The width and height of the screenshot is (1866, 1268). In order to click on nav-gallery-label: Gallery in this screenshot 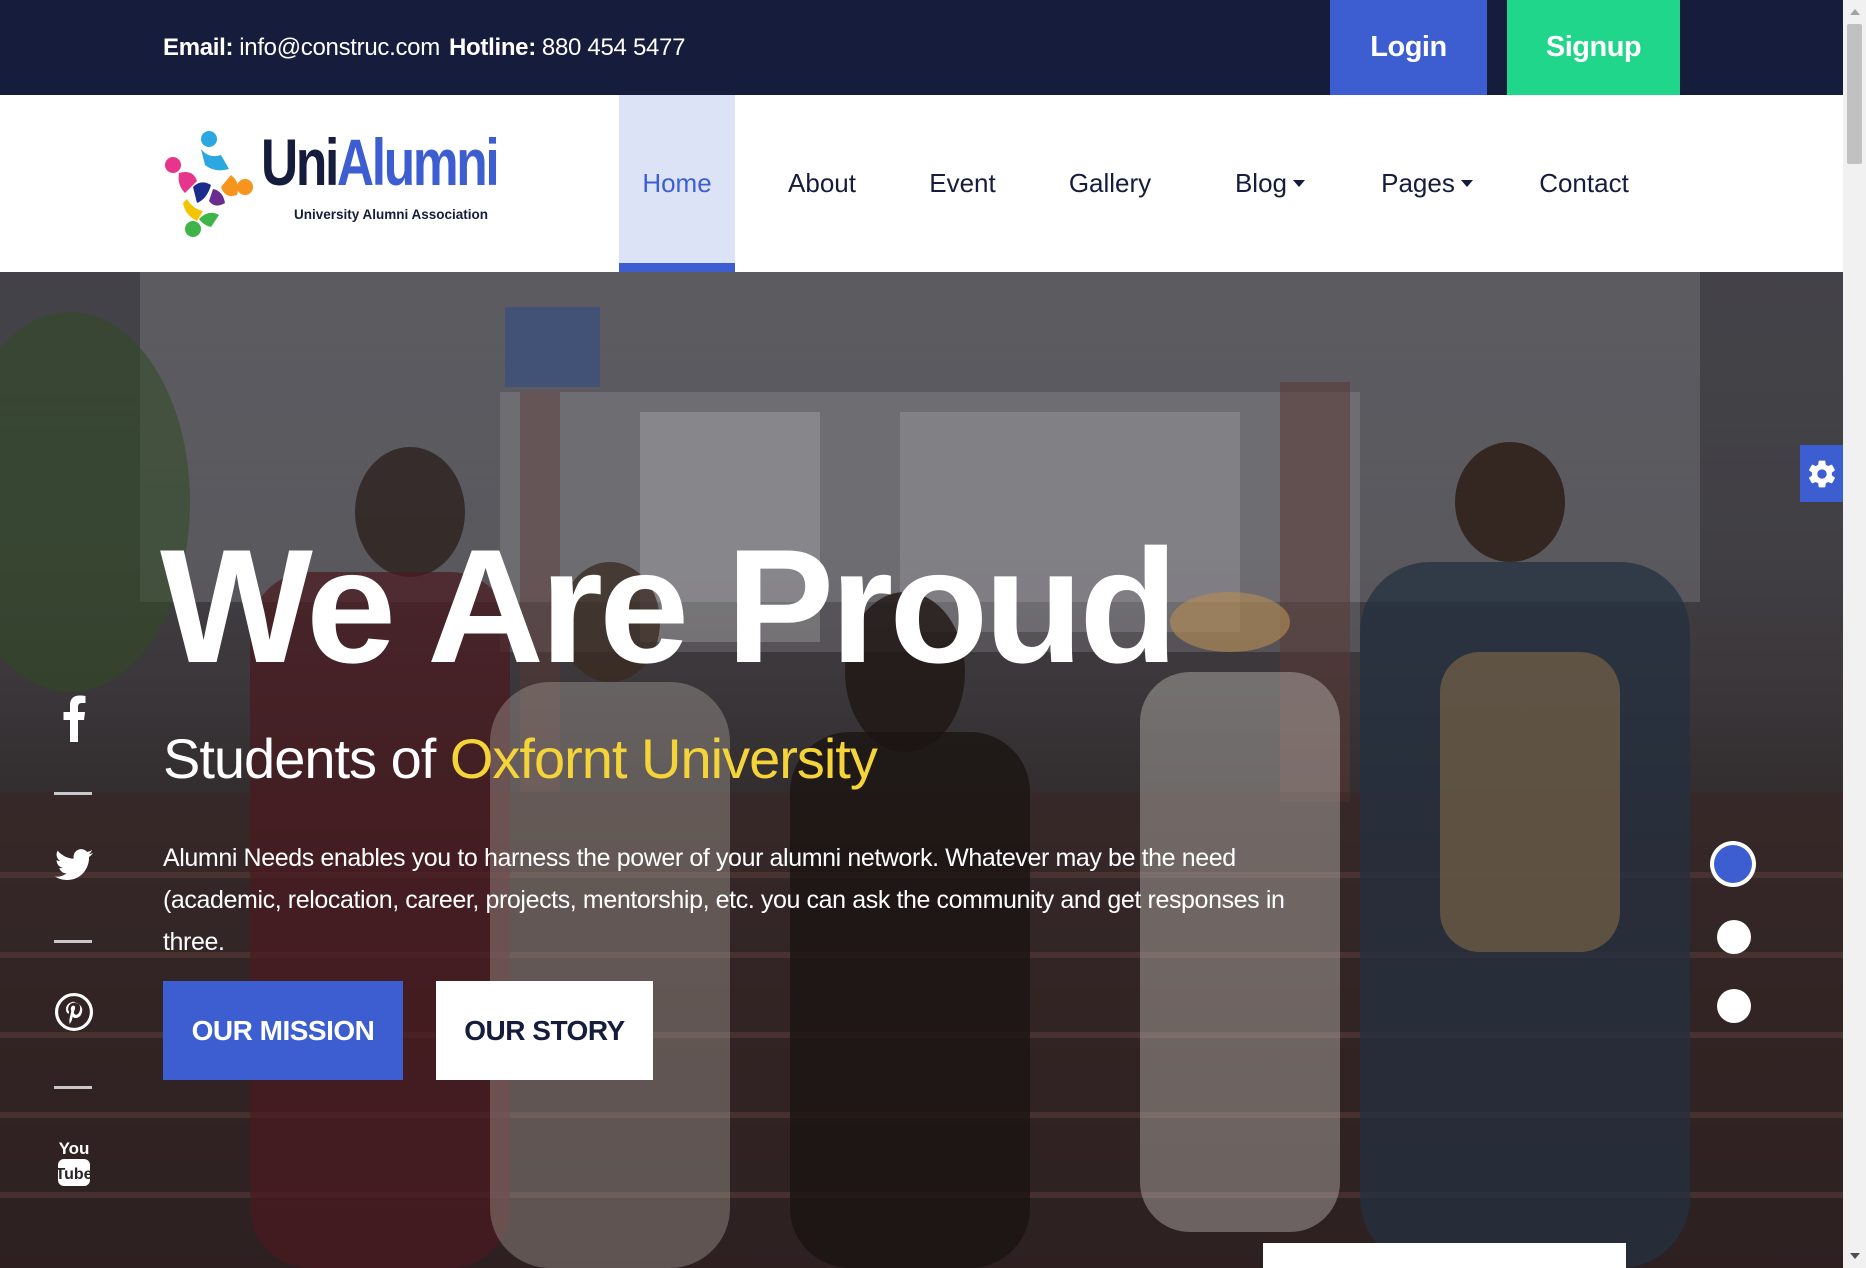, I will do `click(1110, 183)`.